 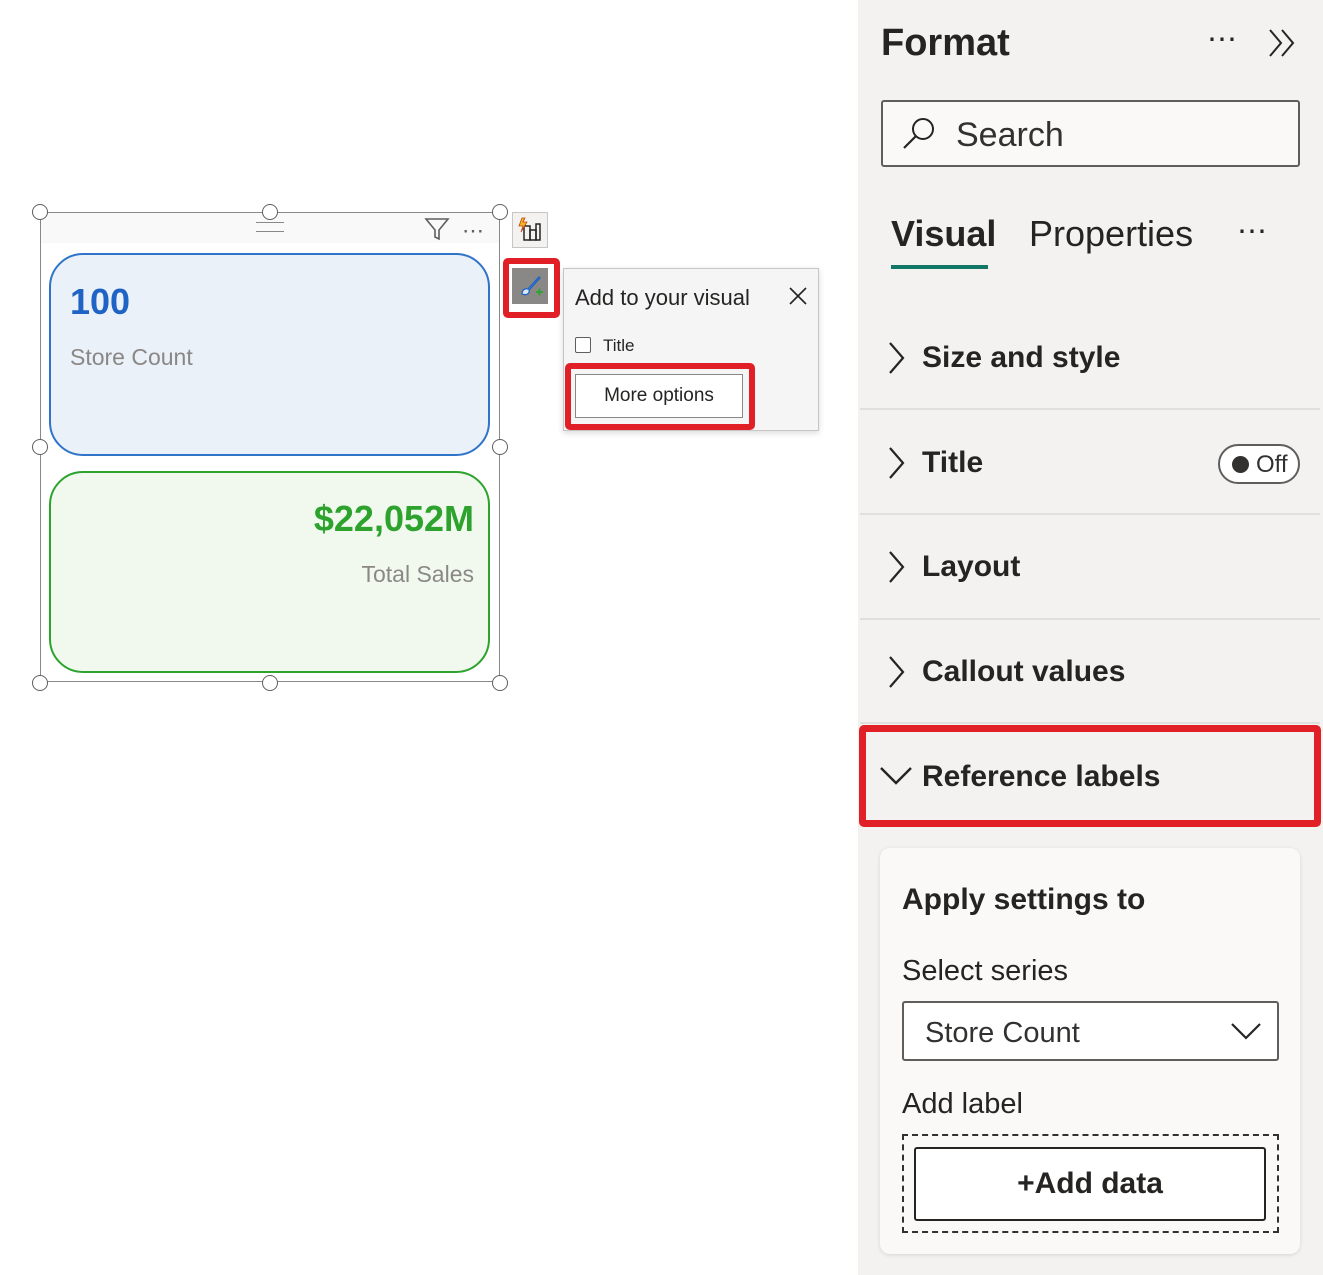 What do you see at coordinates (1002, 1033) in the screenshot?
I see `select-series-value: Store Count` at bounding box center [1002, 1033].